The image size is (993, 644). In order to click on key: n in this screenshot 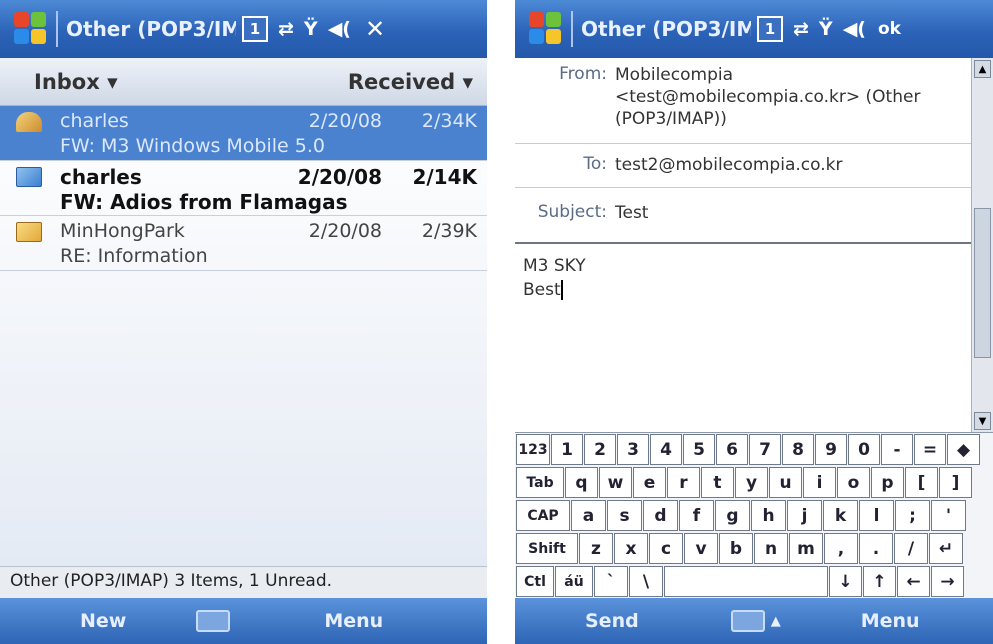, I will do `click(771, 548)`.